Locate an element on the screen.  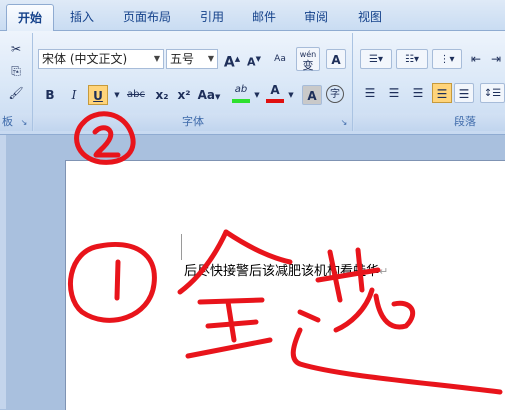
annotation-quan-roof is located at coordinates (203, 262).